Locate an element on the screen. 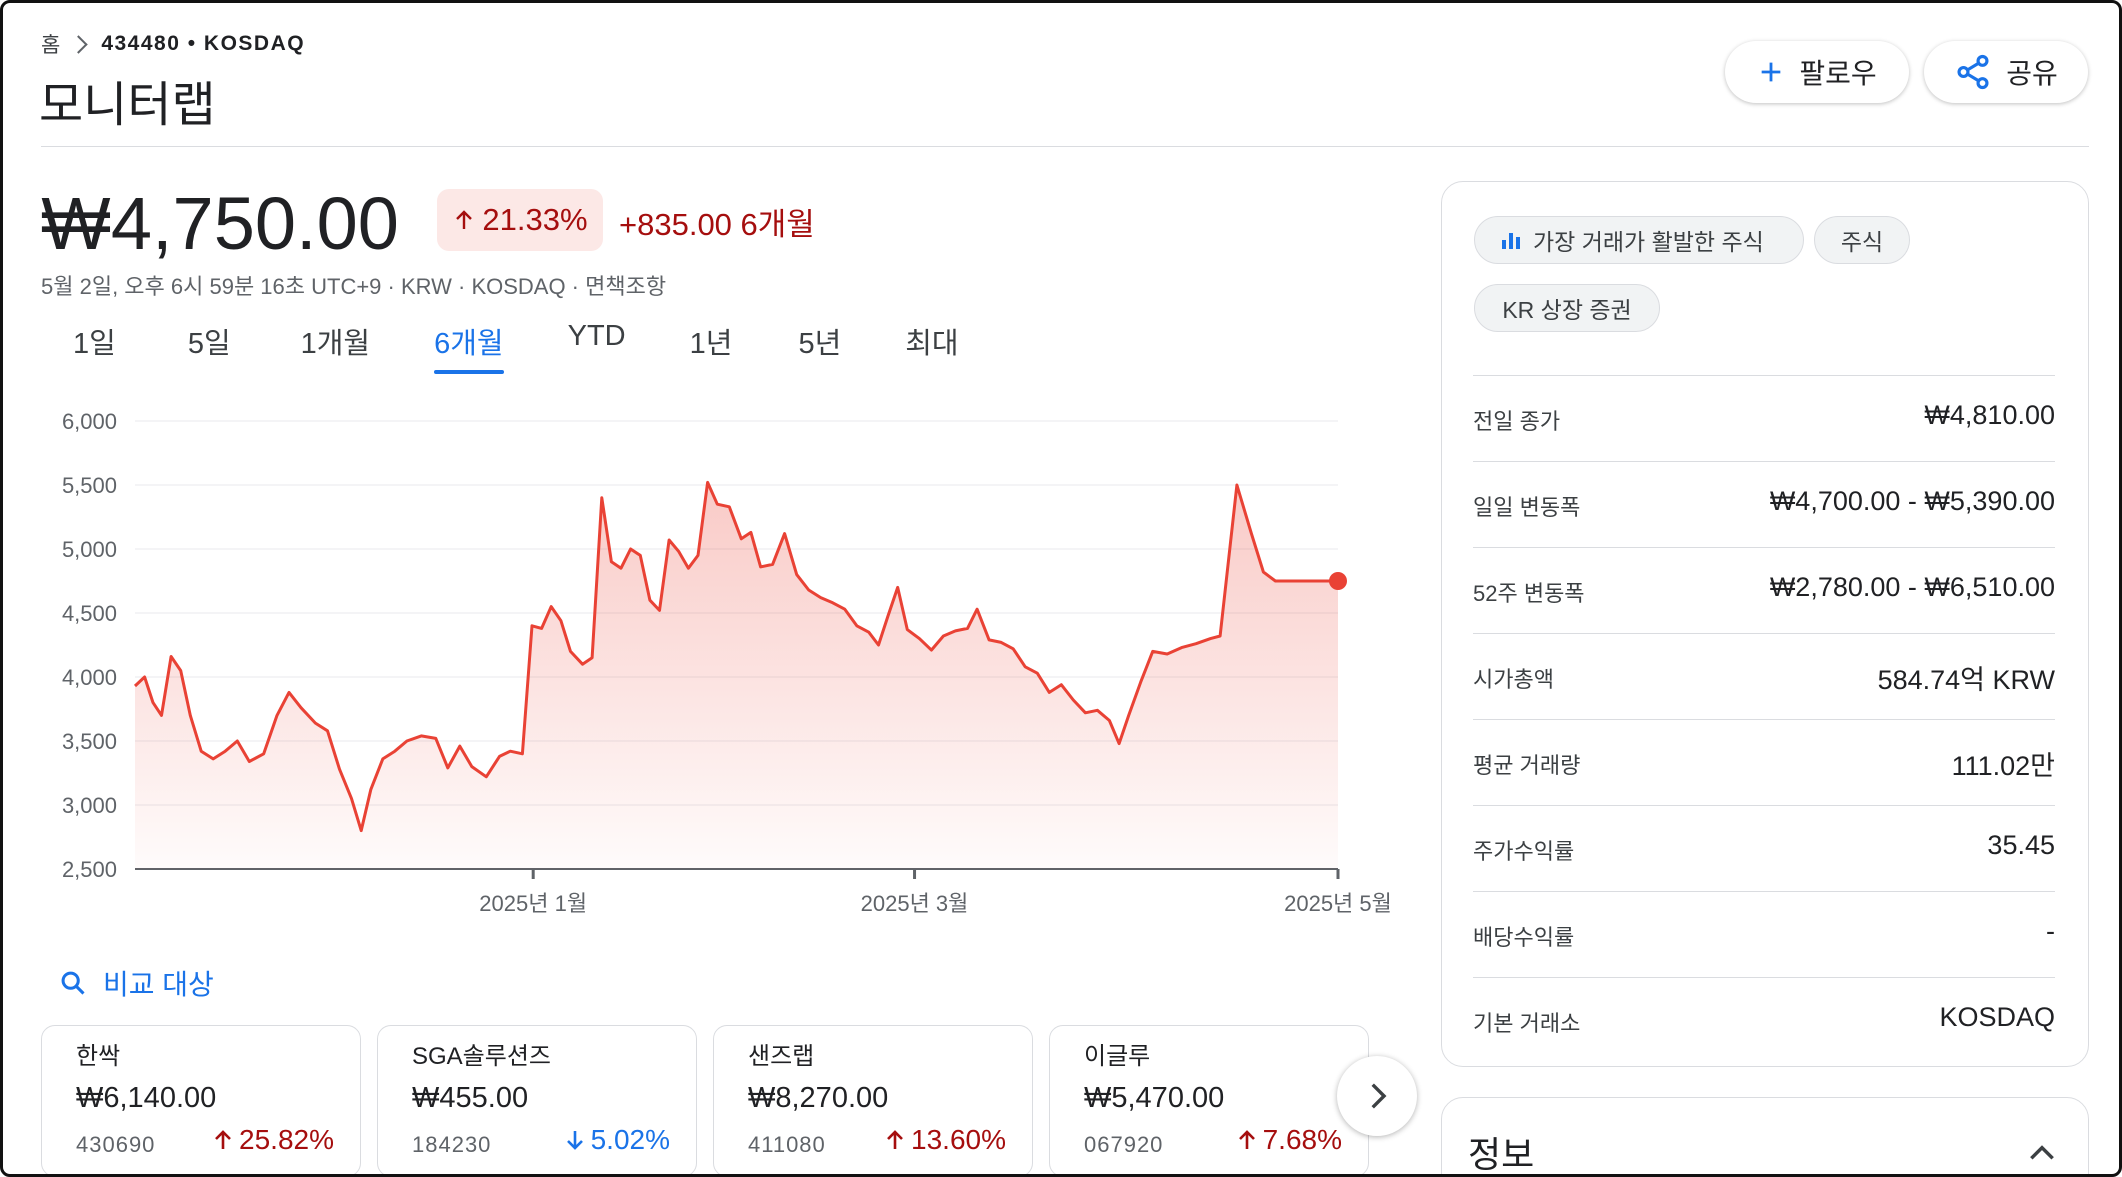  tab-range: 1일 is located at coordinates (94, 347).